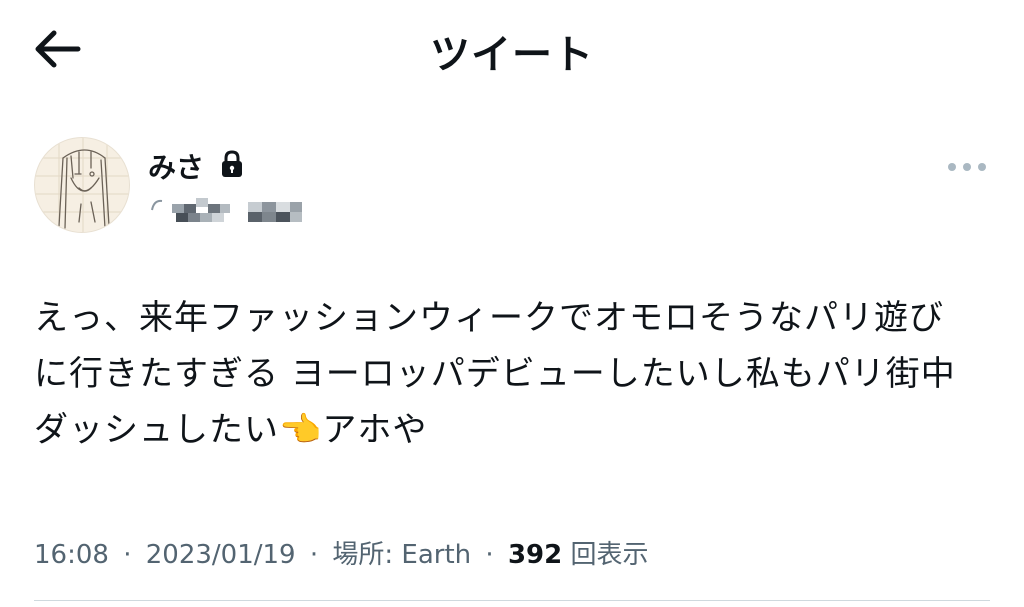 The height and width of the screenshot is (607, 1024). I want to click on redacted-handle-mosaic, so click(226, 210).